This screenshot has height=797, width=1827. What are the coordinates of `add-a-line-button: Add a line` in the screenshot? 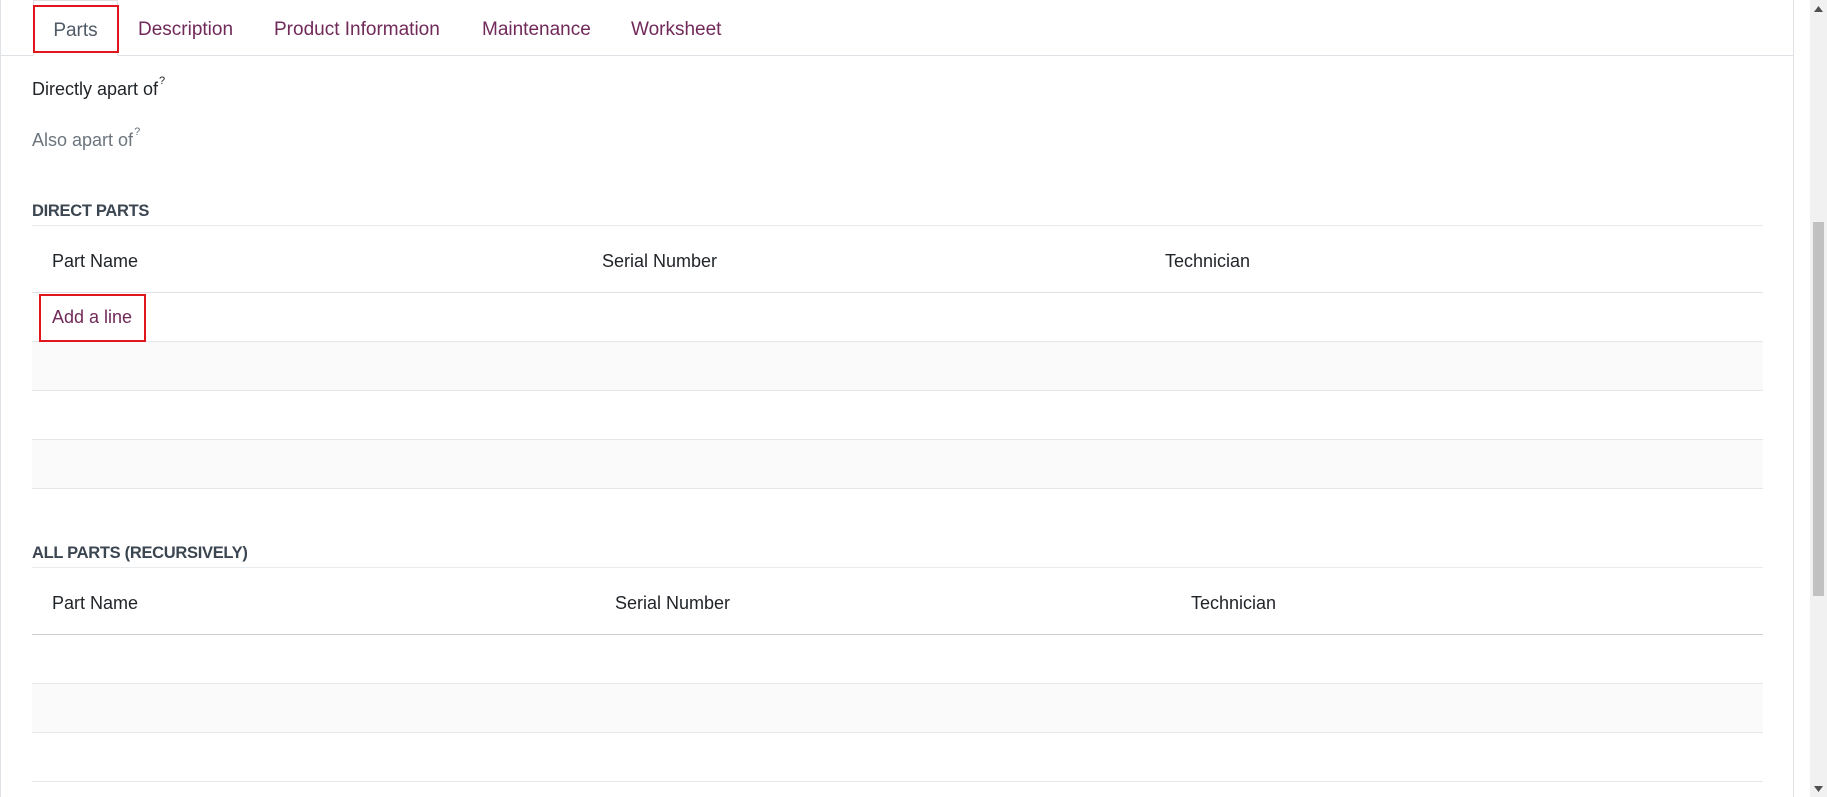 It's located at (92, 317).